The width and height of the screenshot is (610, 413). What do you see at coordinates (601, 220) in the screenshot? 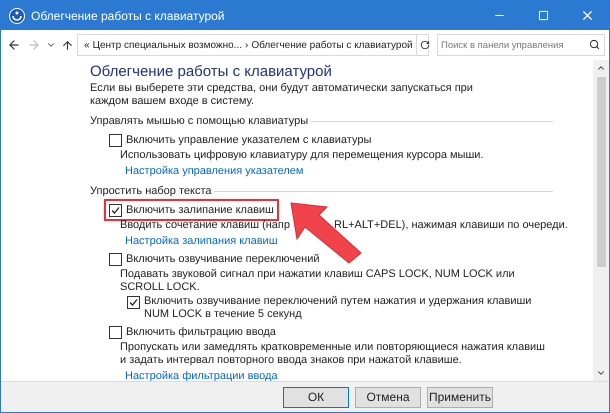
I see `scrollbar` at bounding box center [601, 220].